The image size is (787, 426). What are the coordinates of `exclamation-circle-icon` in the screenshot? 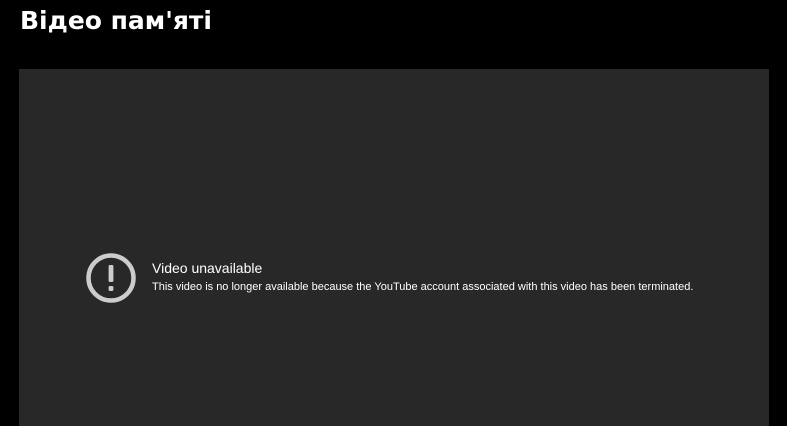 It's located at (111, 278).